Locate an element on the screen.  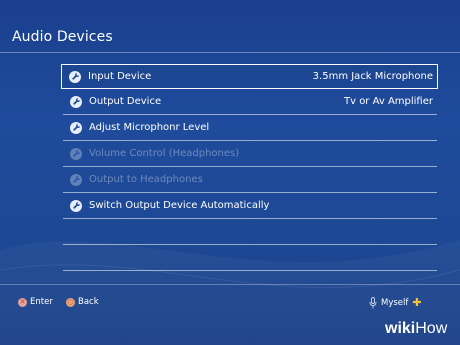
footer-divider is located at coordinates (230, 284).